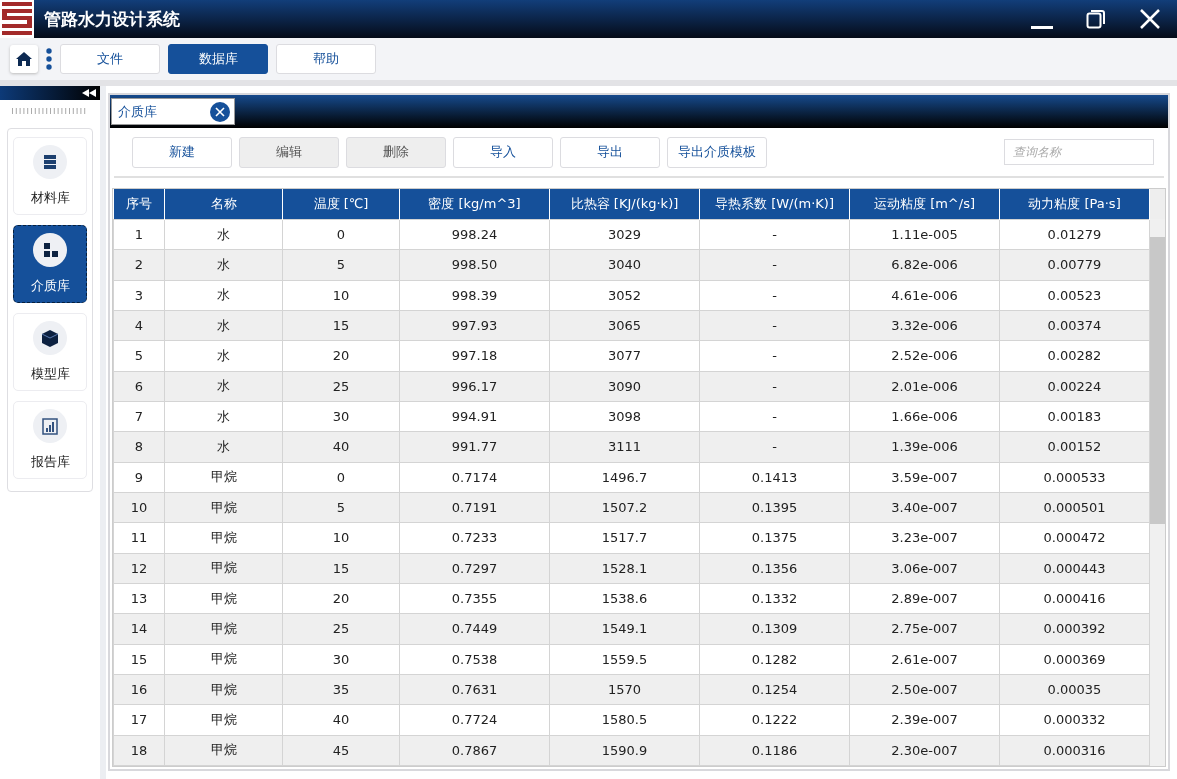  Describe the element at coordinates (89, 93) in the screenshot. I see `collapse-icon` at that location.